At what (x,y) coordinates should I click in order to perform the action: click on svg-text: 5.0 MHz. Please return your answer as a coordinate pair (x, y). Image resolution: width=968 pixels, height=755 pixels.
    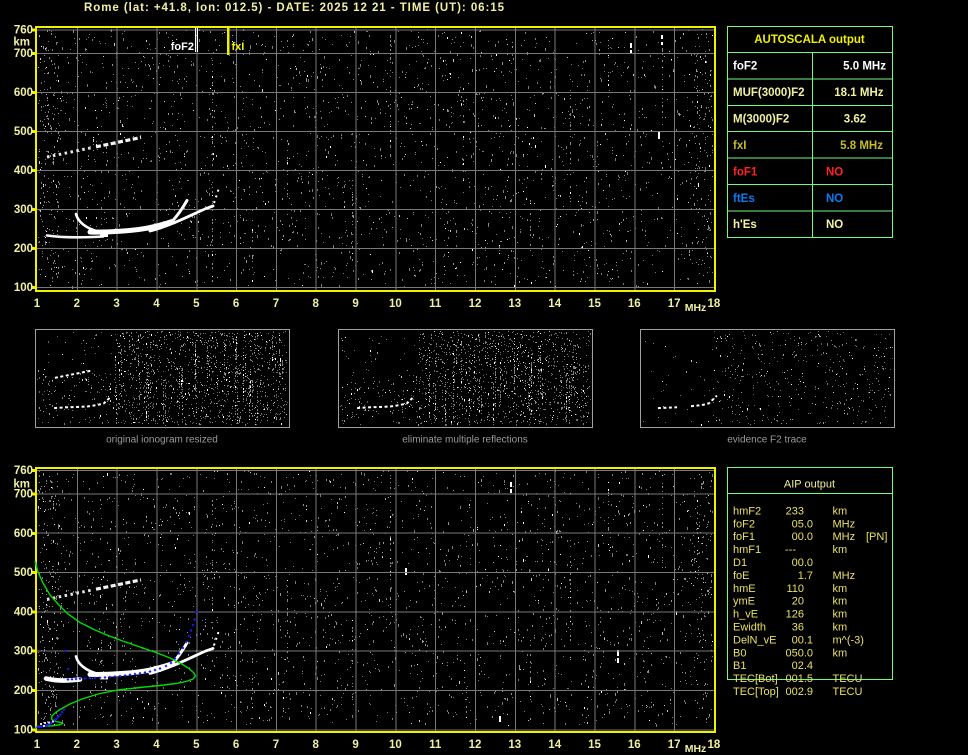
    Looking at the image, I should click on (864, 67).